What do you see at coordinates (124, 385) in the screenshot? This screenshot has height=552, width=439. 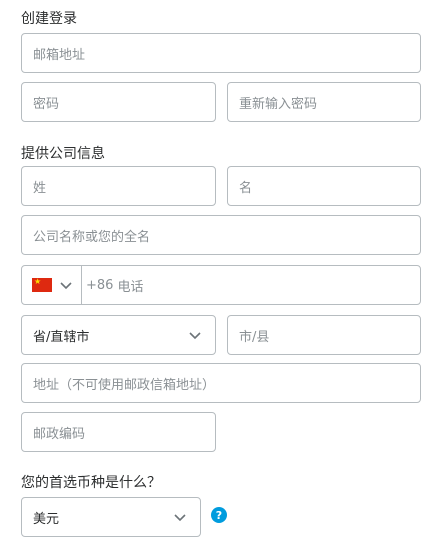 I see `address-placeholder: 地址（不可使用邮政信箱地址）` at bounding box center [124, 385].